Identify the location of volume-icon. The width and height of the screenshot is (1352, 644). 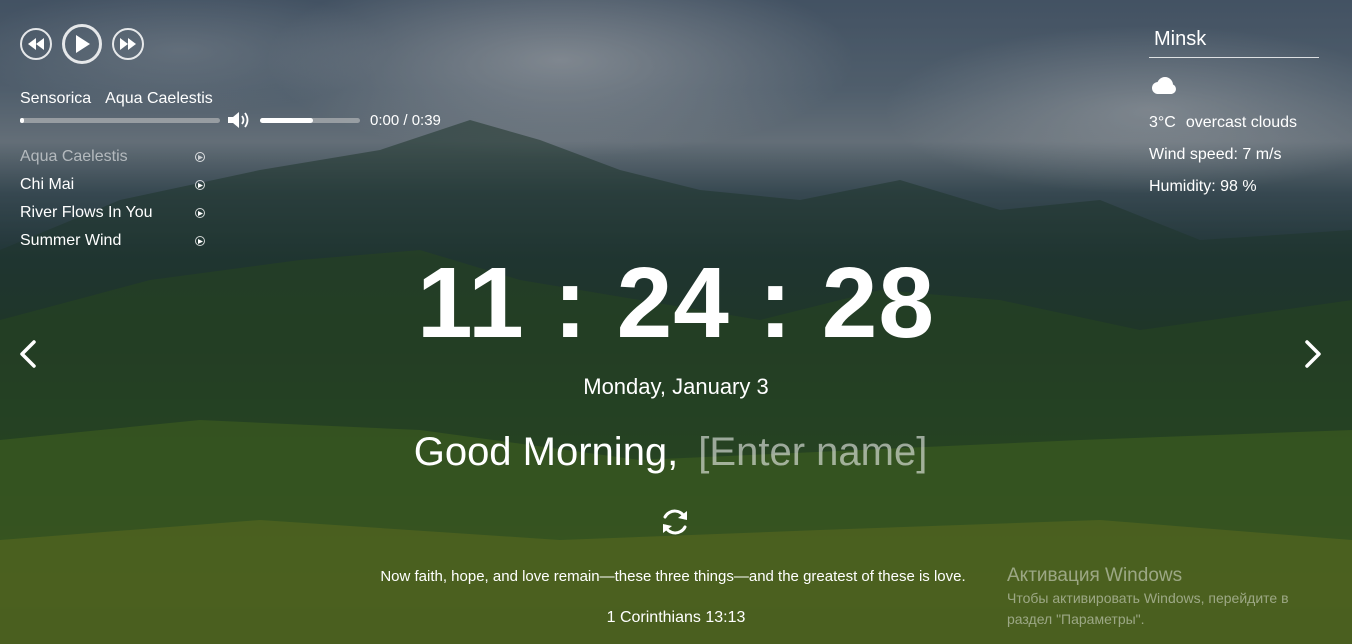
(238, 120).